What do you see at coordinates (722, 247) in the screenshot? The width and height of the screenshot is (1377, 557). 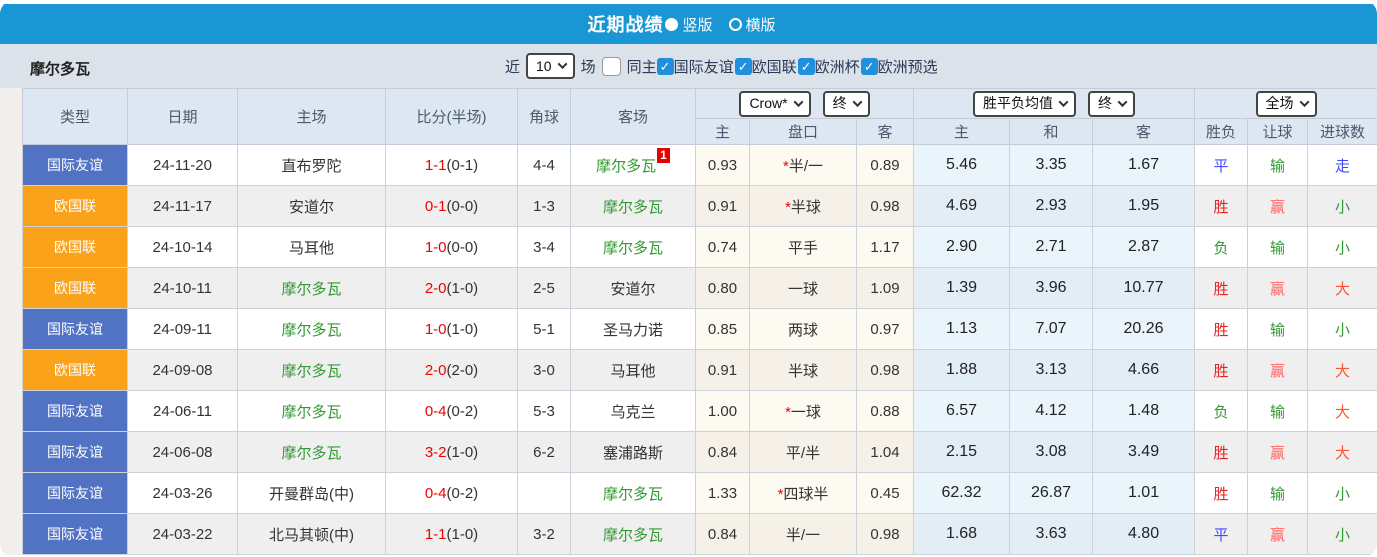 I see `odds-home: 0.74` at bounding box center [722, 247].